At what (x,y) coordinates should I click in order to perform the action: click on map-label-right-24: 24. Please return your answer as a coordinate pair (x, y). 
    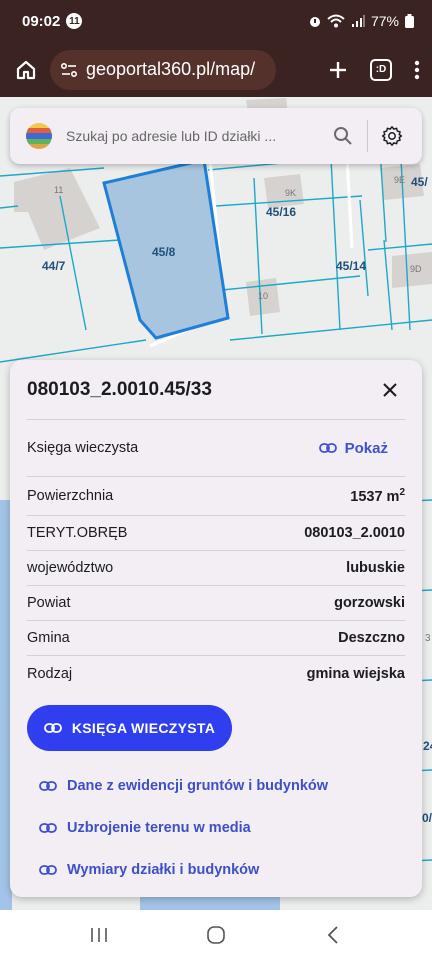
    Looking at the image, I should click on (427, 746).